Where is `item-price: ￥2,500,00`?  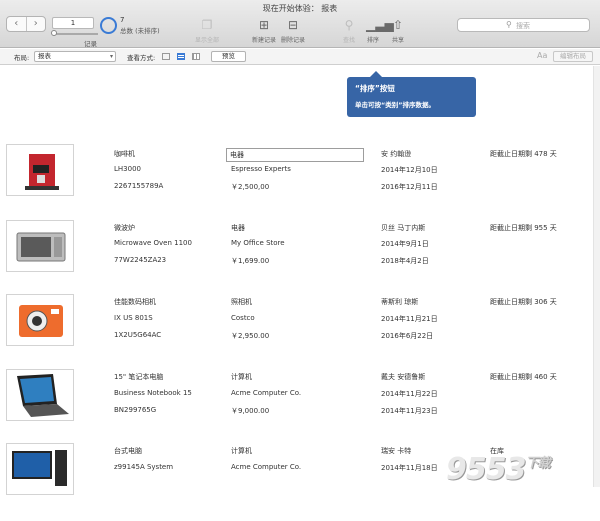
item-price: ￥2,500,00 is located at coordinates (250, 187).